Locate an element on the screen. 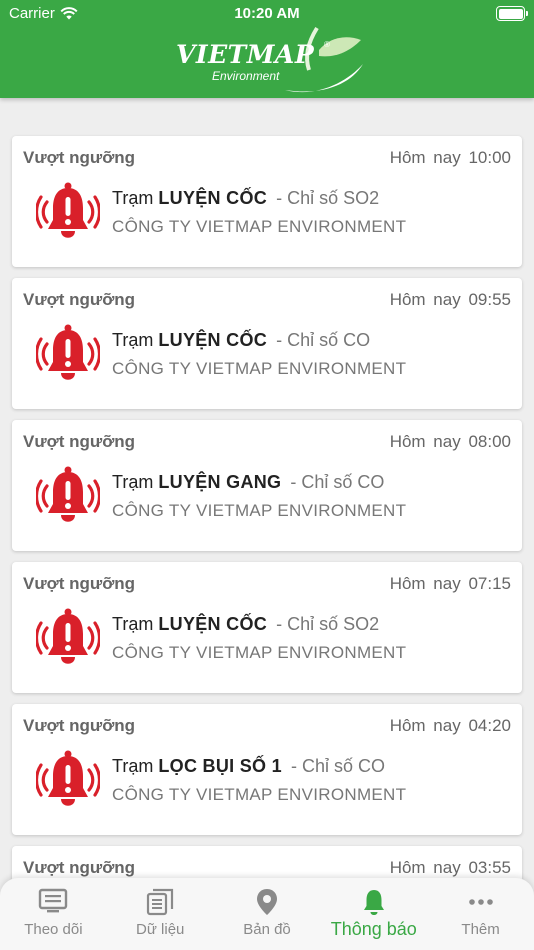 This screenshot has height=950, width=534. tab-ban-do: Bản đồ is located at coordinates (267, 914).